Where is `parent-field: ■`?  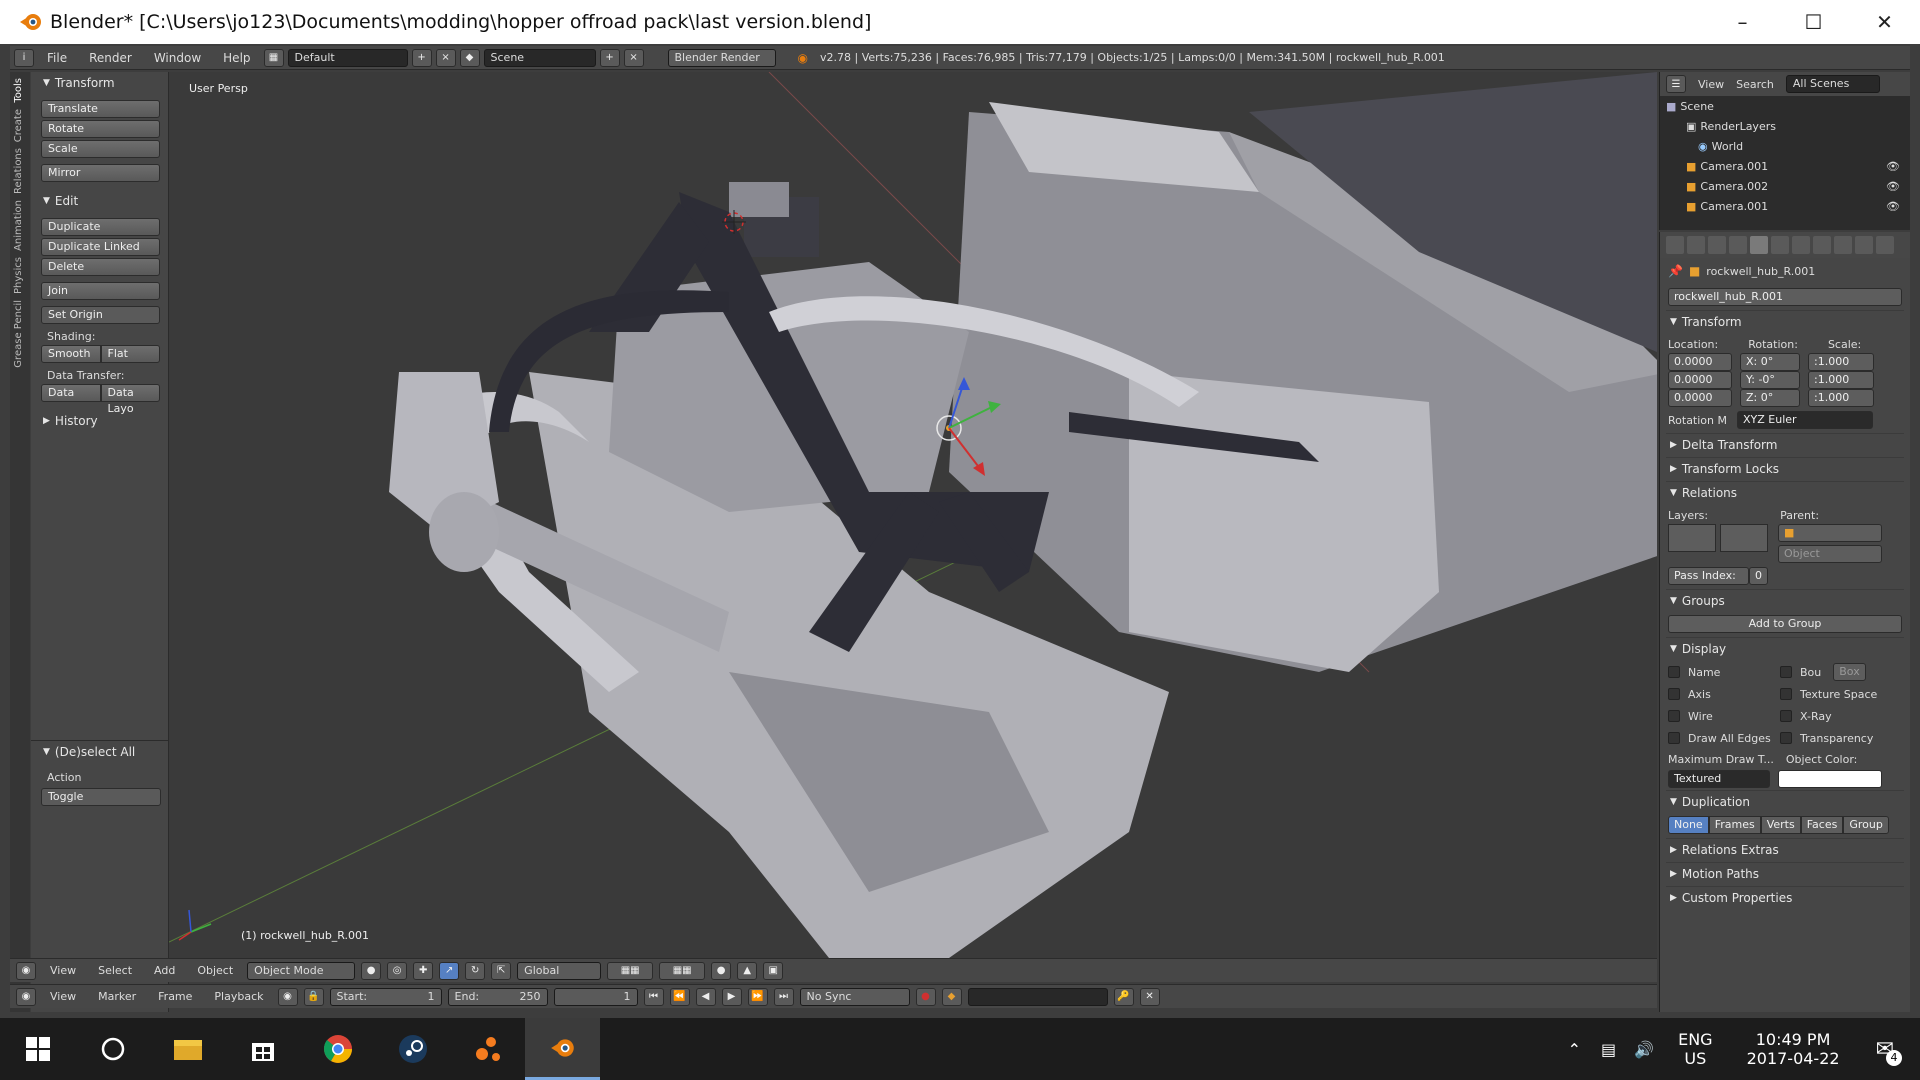 parent-field: ■ is located at coordinates (1830, 533).